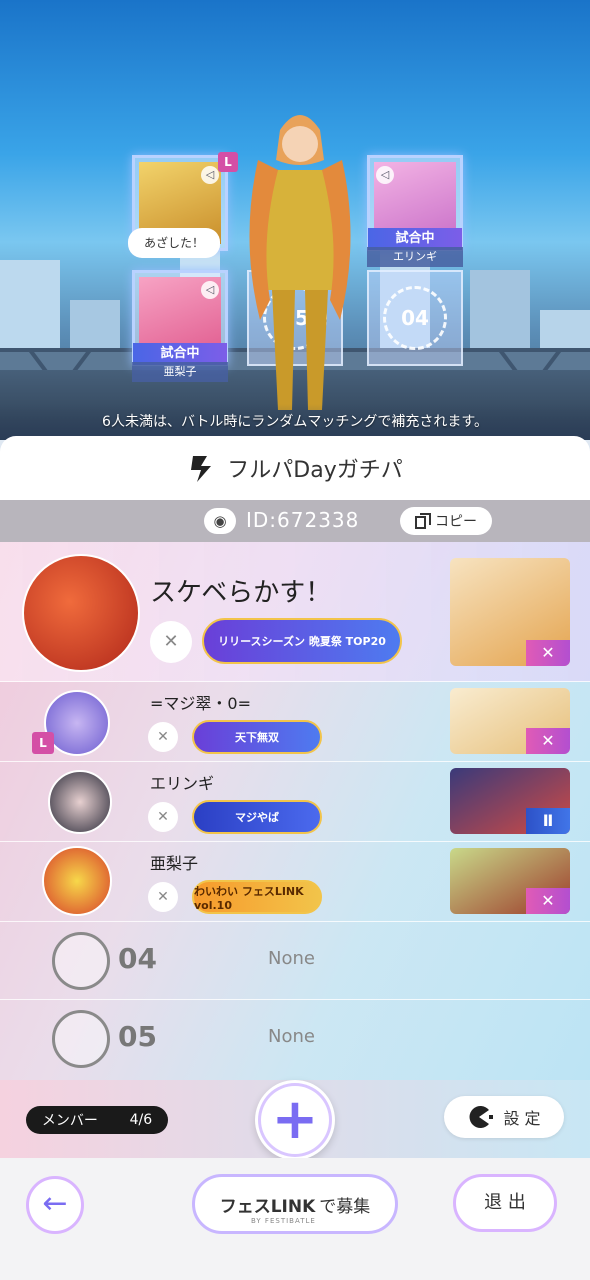 The width and height of the screenshot is (590, 1280). I want to click on visibility-eye-icon: ◉, so click(220, 521).